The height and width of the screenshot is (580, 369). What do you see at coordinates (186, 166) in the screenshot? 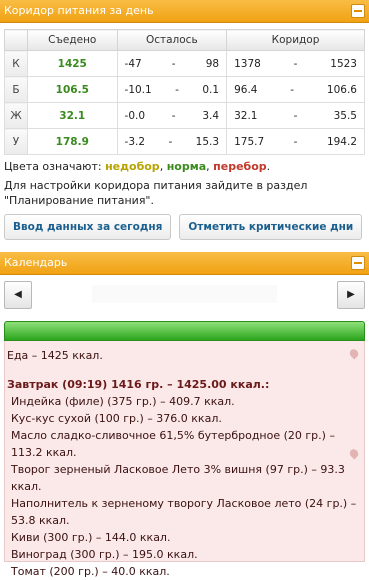
I see `legend-norm: норма` at bounding box center [186, 166].